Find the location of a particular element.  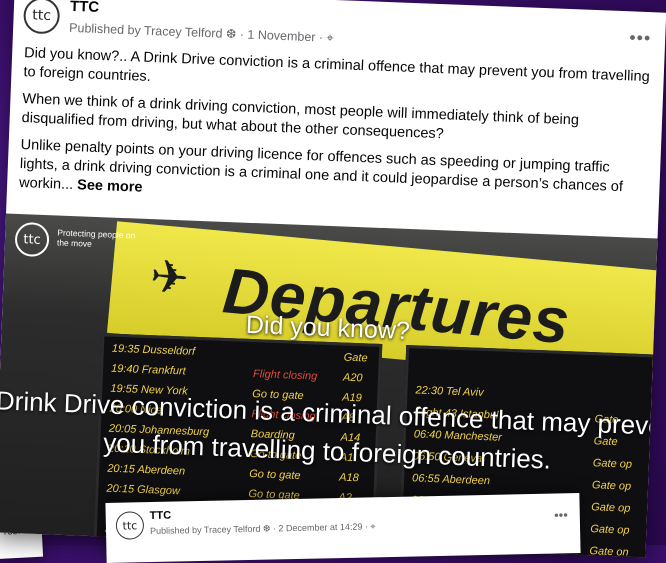

board-row-destination: 20:15 Glasgow is located at coordinates (143, 490).